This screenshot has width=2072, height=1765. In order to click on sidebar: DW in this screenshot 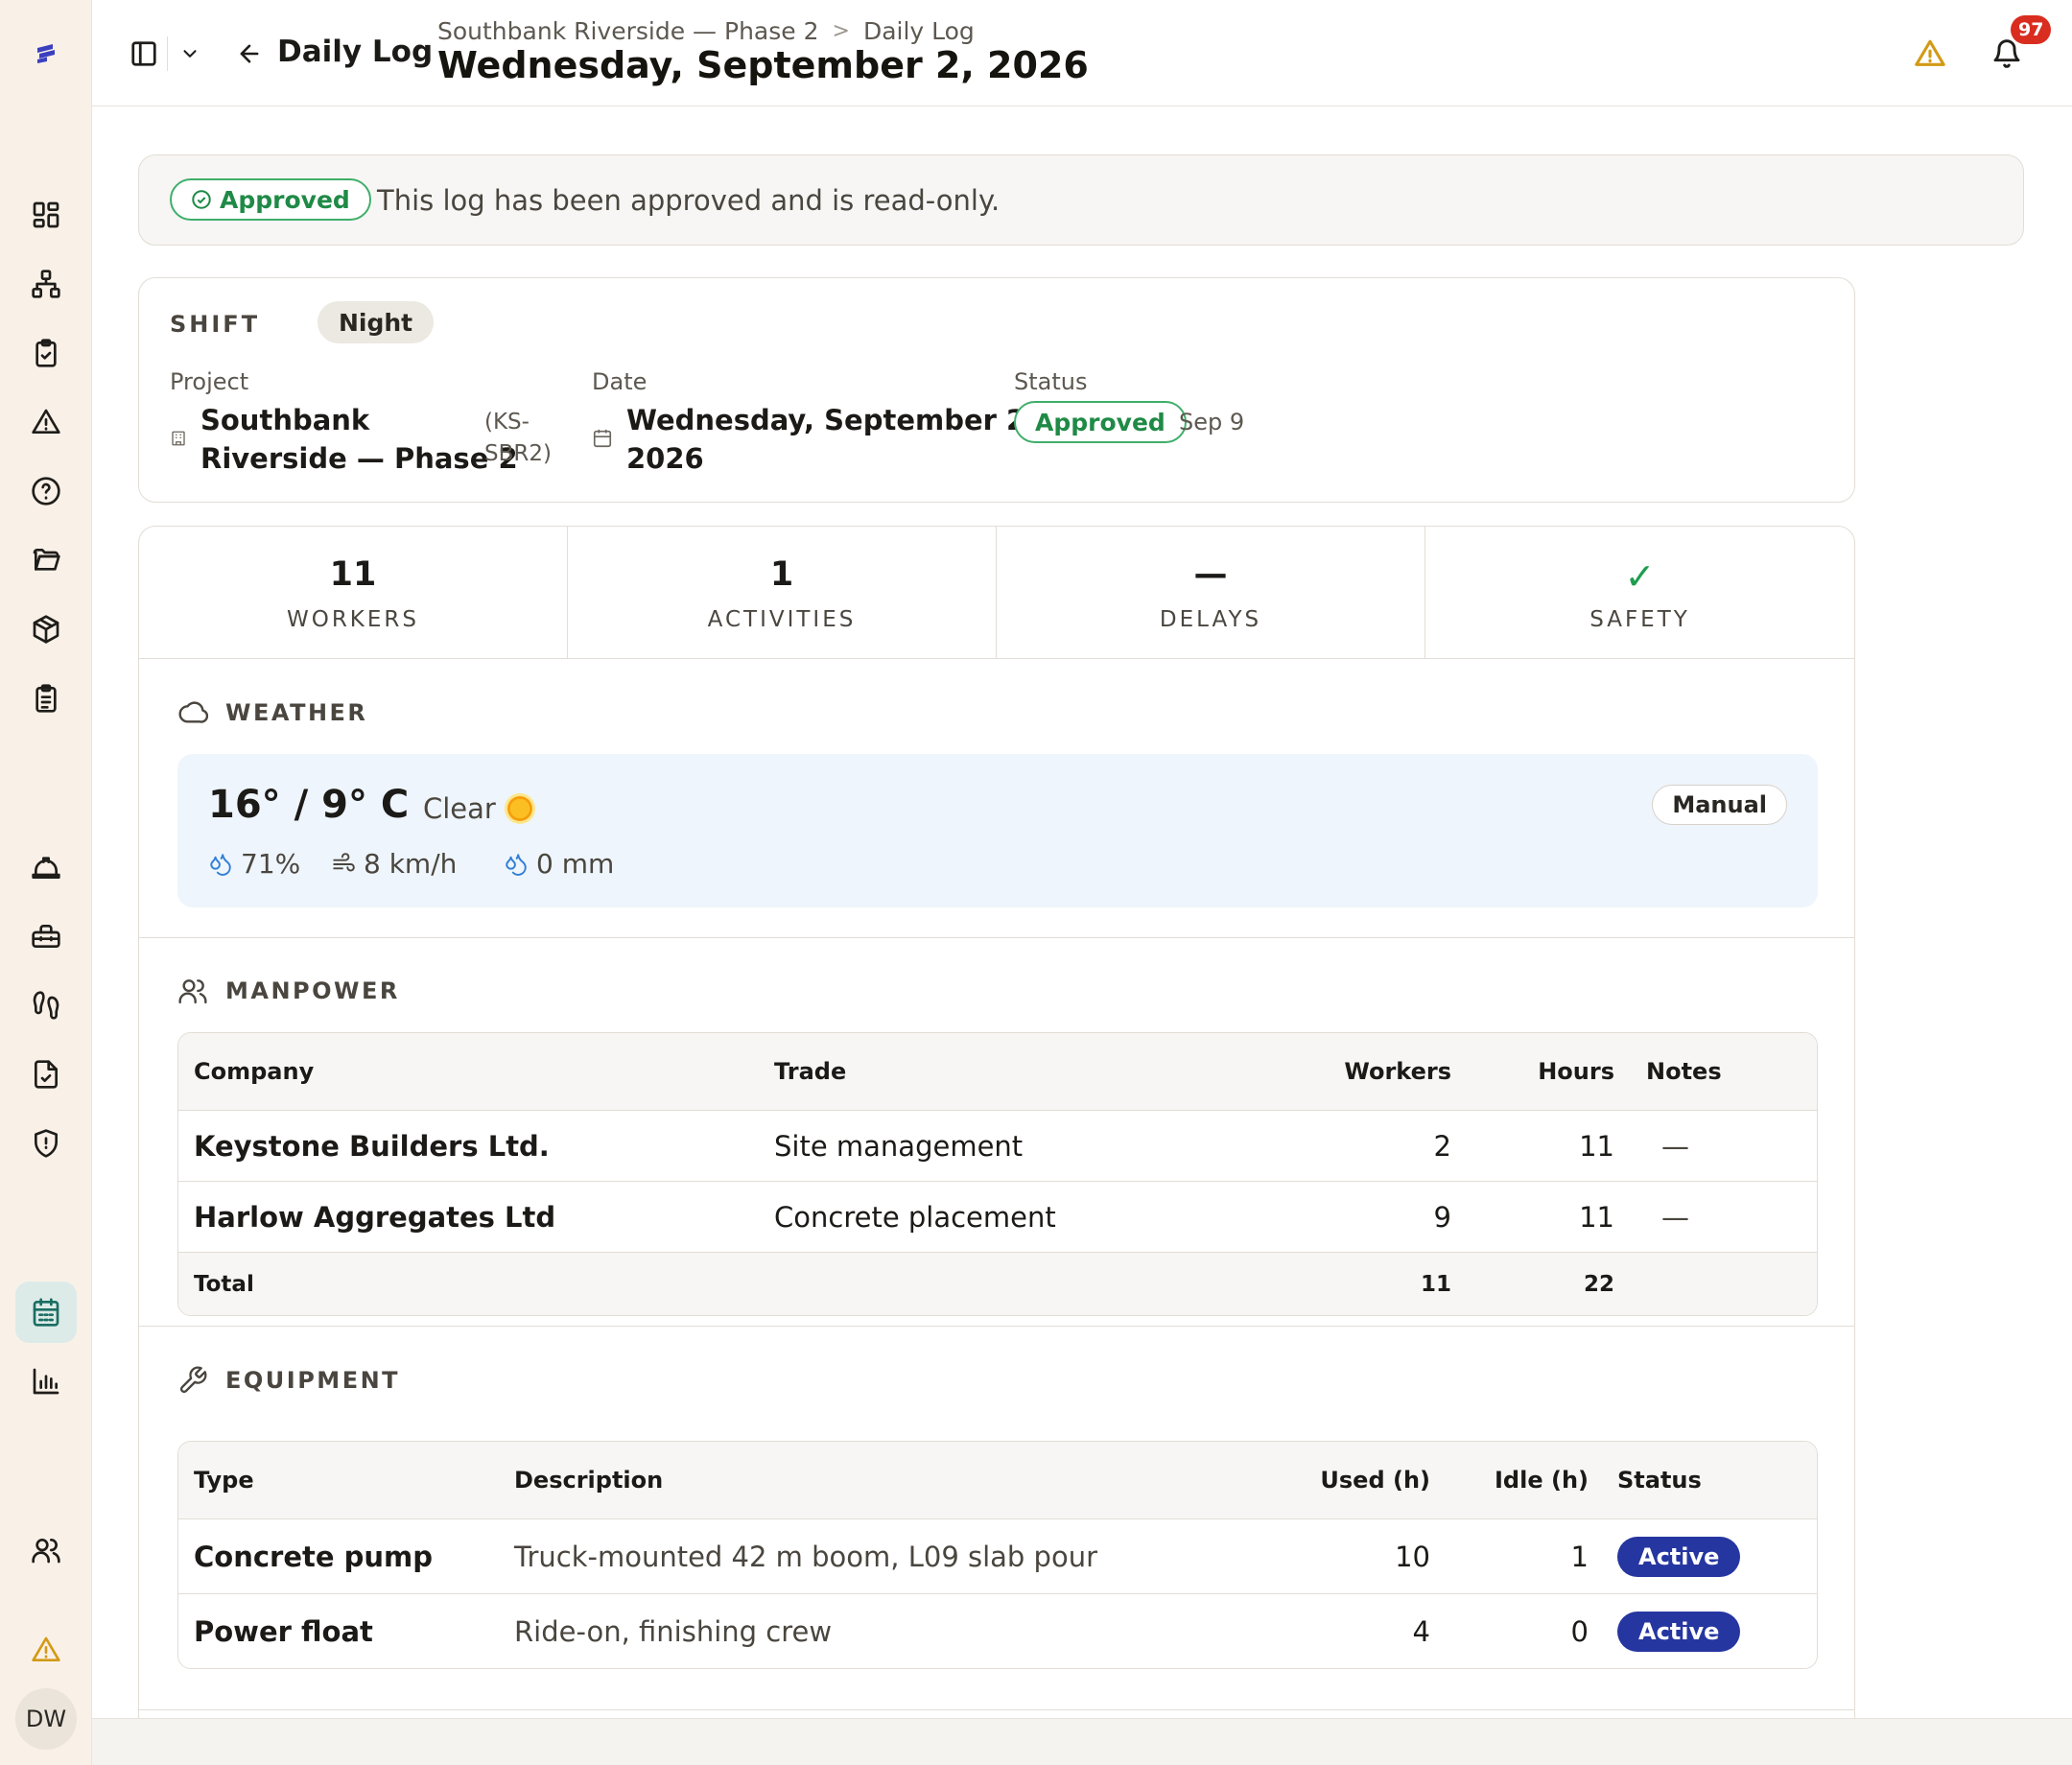, I will do `click(46, 882)`.